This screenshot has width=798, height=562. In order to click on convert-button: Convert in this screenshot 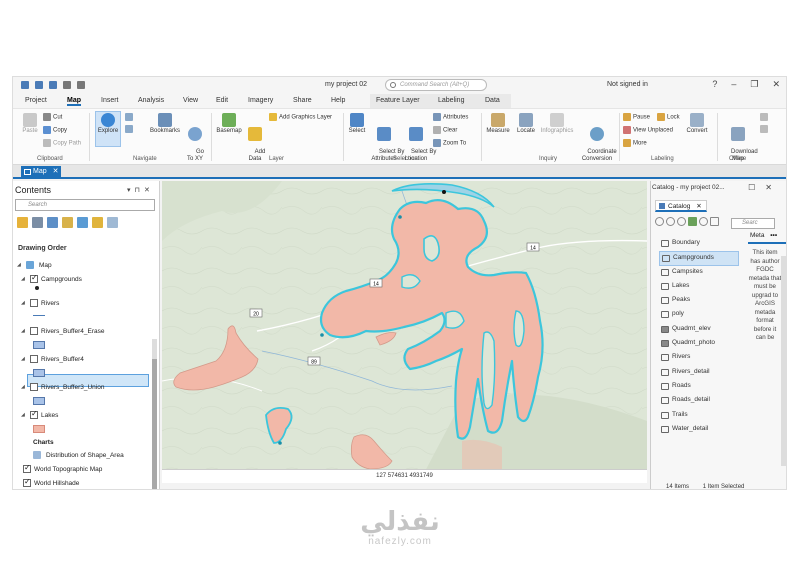, I will do `click(697, 124)`.